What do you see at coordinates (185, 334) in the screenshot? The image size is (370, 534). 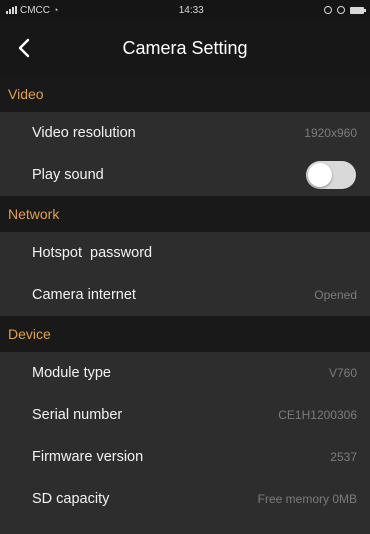 I see `section-header-device: Device` at bounding box center [185, 334].